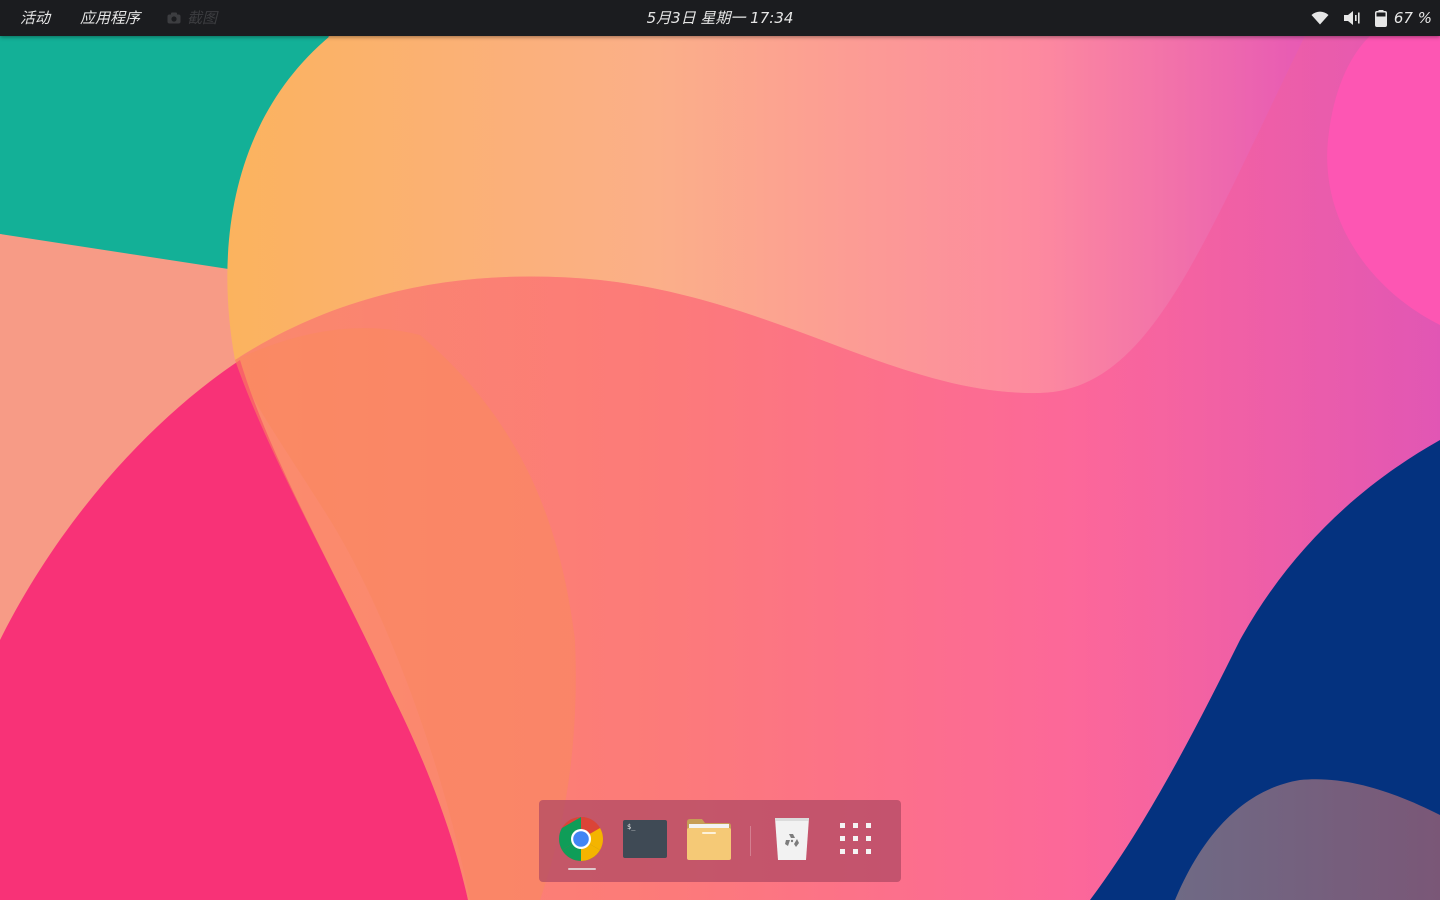  Describe the element at coordinates (750, 841) in the screenshot. I see `dock-separator` at that location.